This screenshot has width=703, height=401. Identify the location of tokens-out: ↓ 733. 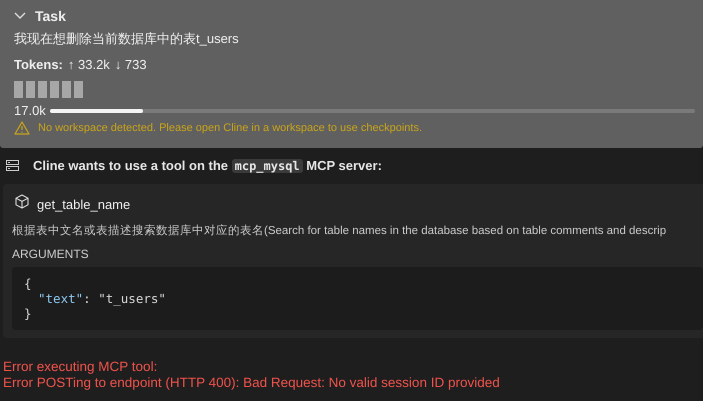
(130, 64).